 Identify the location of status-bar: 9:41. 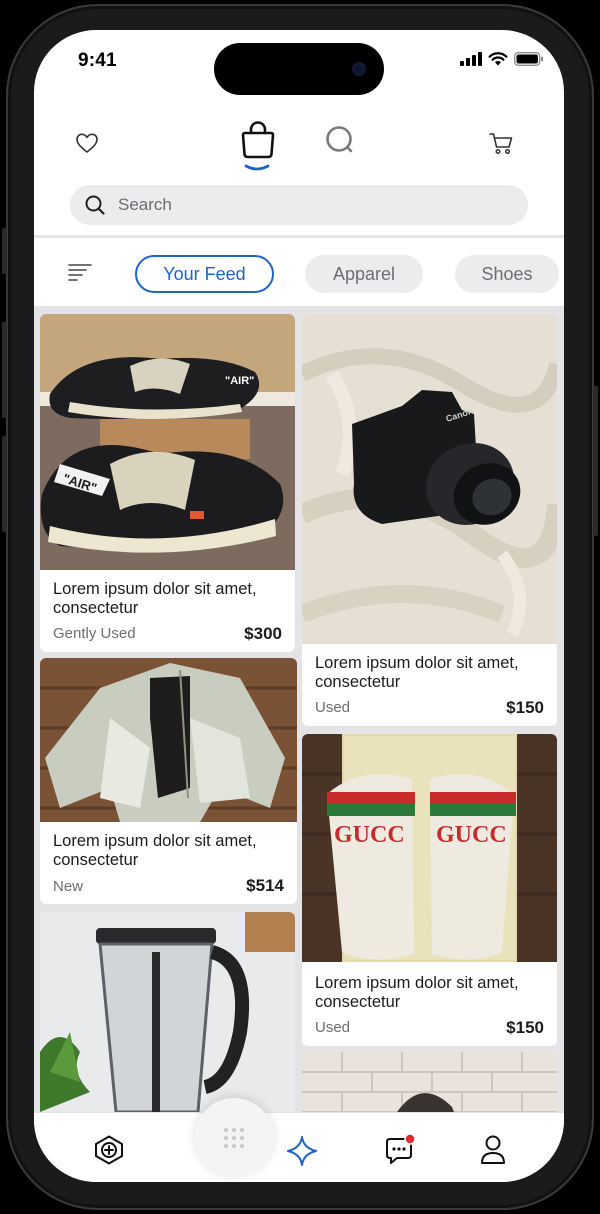
(299, 62).